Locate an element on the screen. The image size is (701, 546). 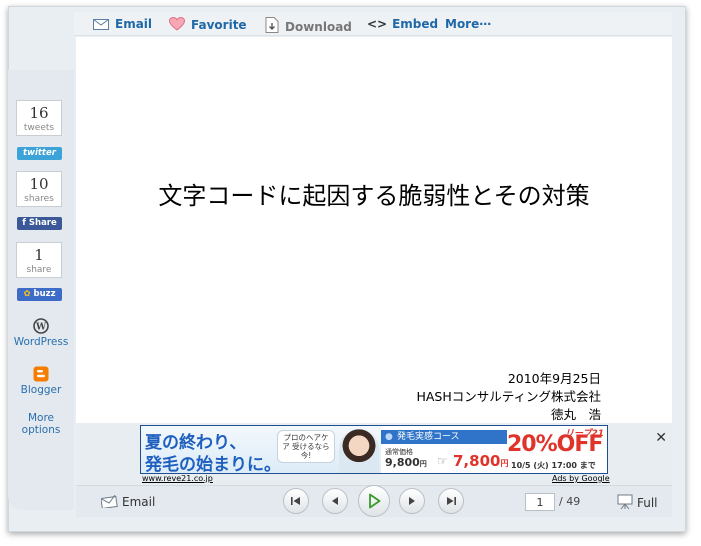
ad-drop-icon: ● is located at coordinates (389, 437).